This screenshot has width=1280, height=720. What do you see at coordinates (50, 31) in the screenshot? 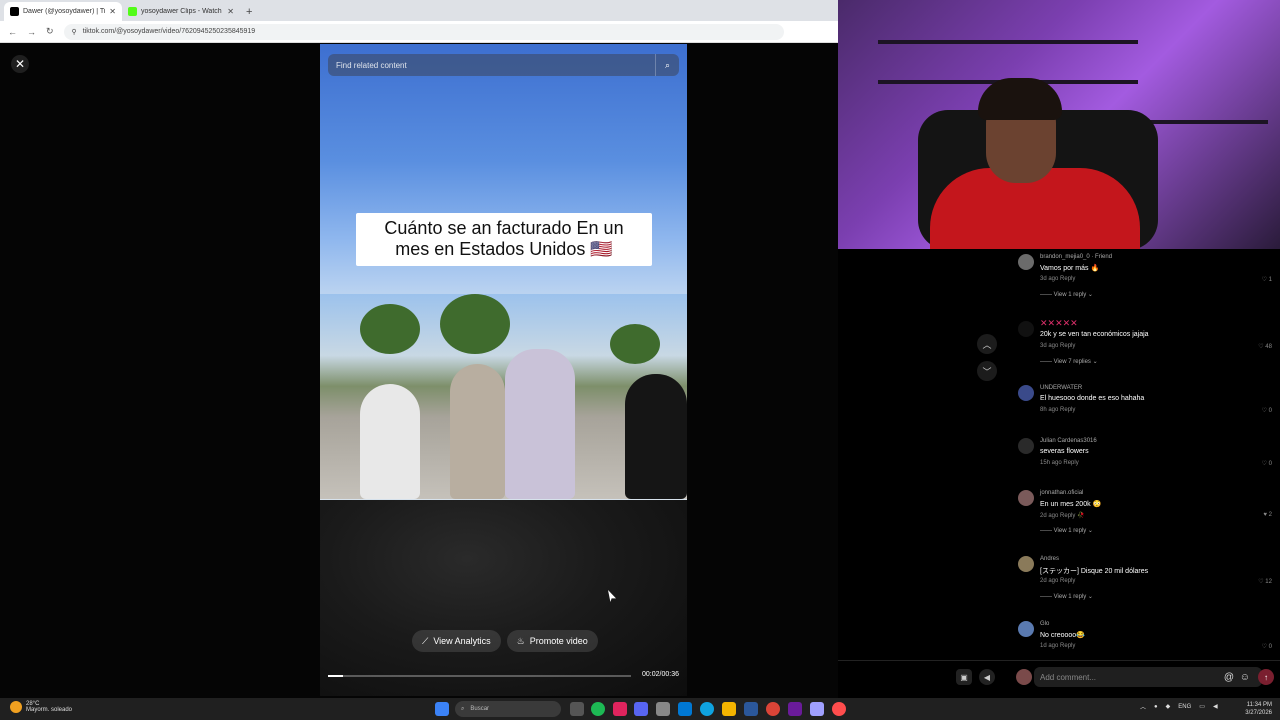
I see `reload-icon: ↻` at bounding box center [50, 31].